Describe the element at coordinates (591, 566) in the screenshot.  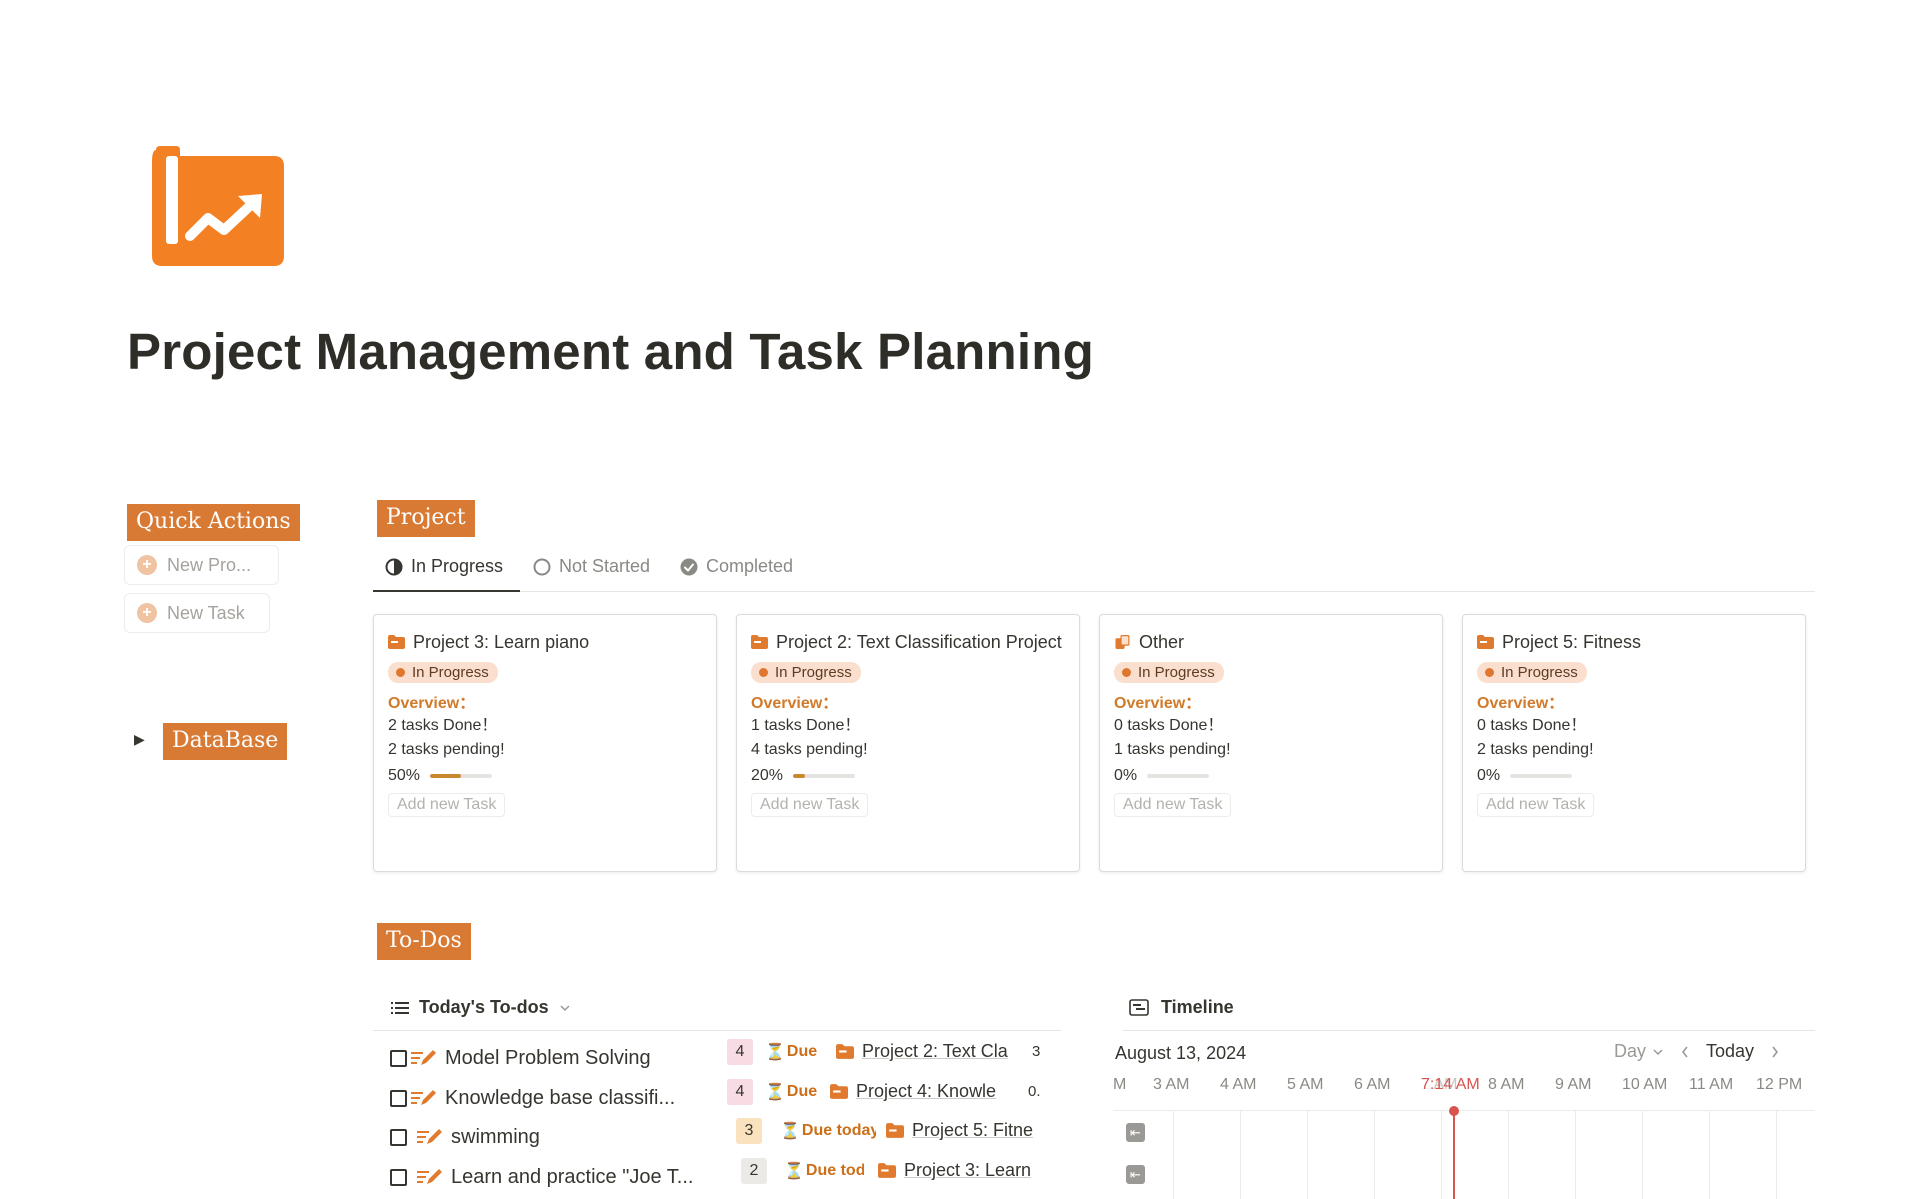
I see `tab-not-started: Not Started` at that location.